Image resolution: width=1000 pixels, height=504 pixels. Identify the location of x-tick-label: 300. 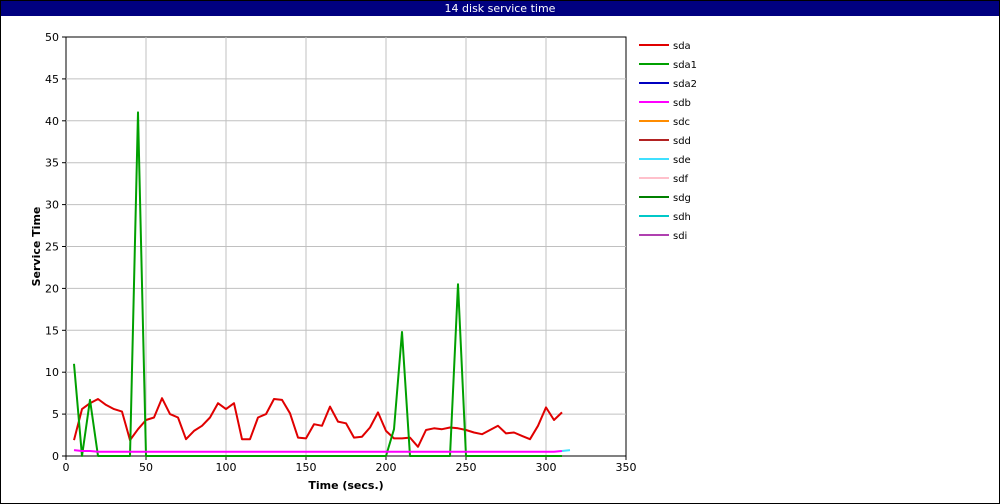
(546, 467).